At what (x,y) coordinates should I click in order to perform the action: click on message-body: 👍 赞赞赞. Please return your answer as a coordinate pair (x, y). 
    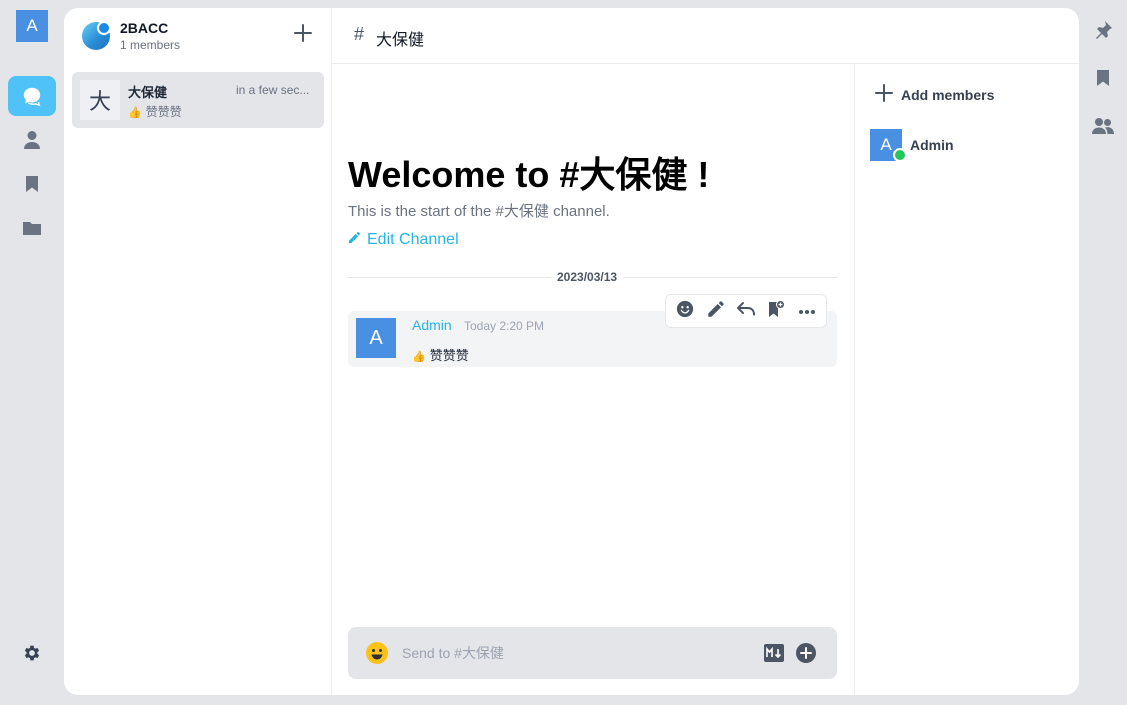
    Looking at the image, I should click on (440, 354).